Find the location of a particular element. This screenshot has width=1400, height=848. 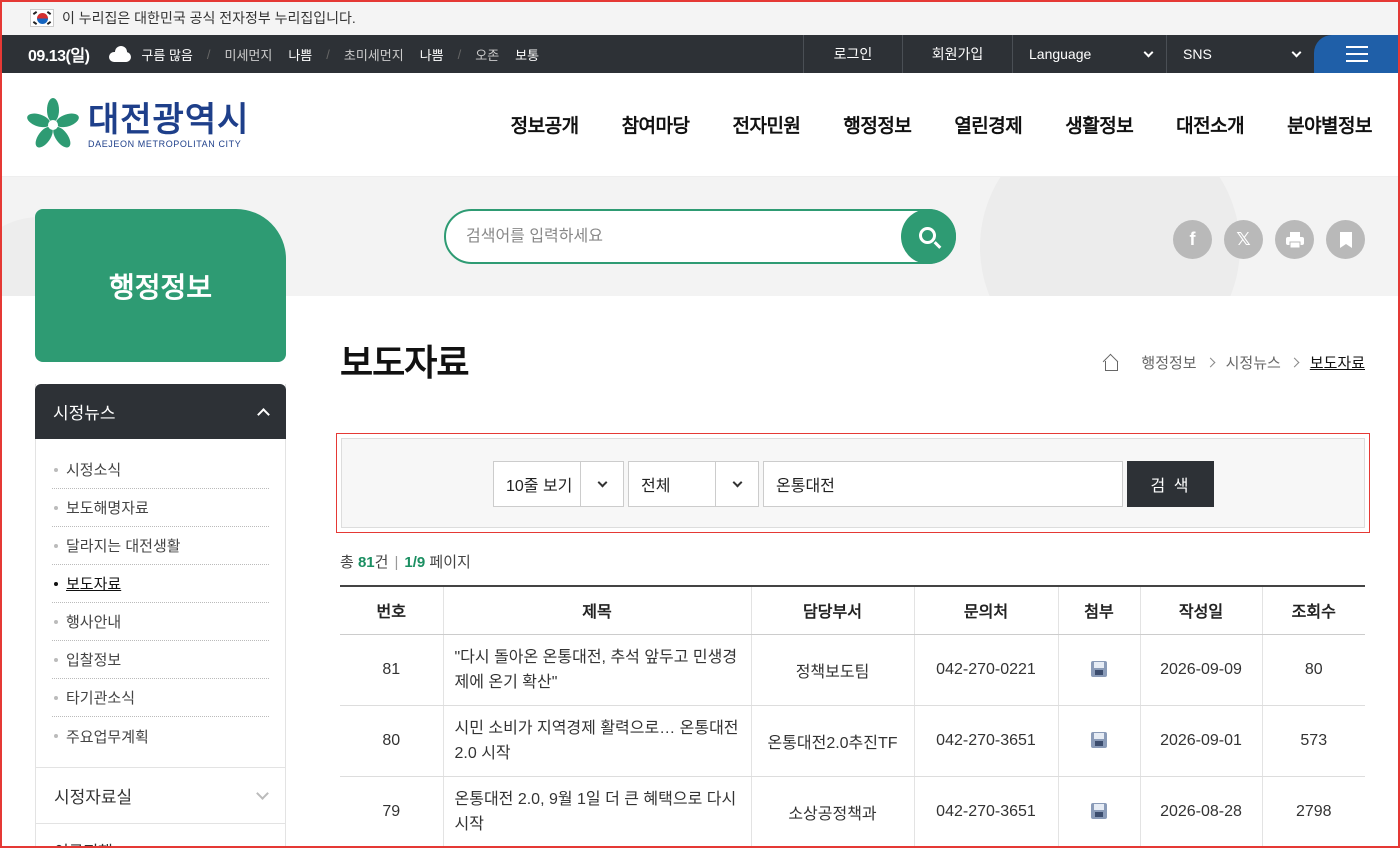

signup-link: 회원가입 is located at coordinates (957, 54).